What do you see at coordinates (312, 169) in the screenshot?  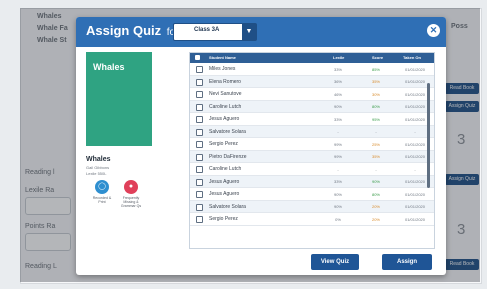 I see `table-row: Caroline Lutch - - -` at bounding box center [312, 169].